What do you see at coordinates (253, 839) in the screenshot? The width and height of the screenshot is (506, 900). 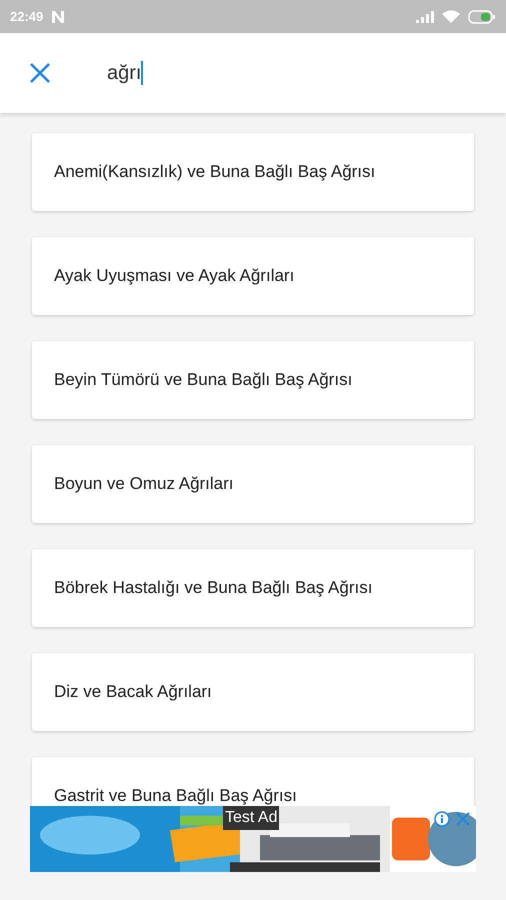 I see `ad-banner: Test Ad` at bounding box center [253, 839].